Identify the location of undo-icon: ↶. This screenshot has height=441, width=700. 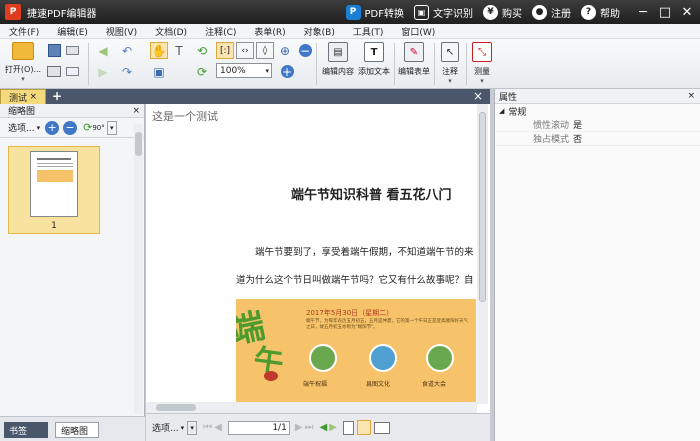
(127, 50).